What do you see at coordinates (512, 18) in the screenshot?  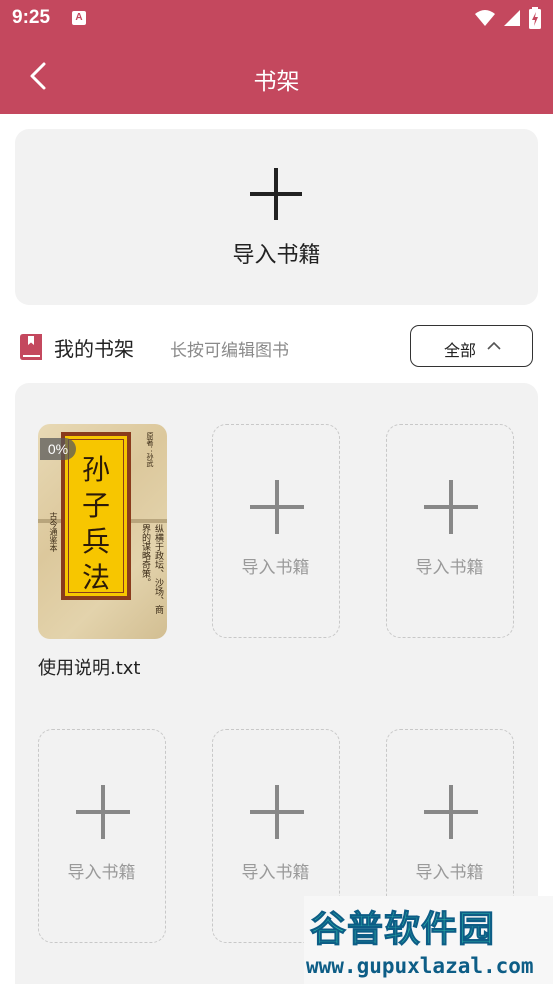 I see `signal-icon` at bounding box center [512, 18].